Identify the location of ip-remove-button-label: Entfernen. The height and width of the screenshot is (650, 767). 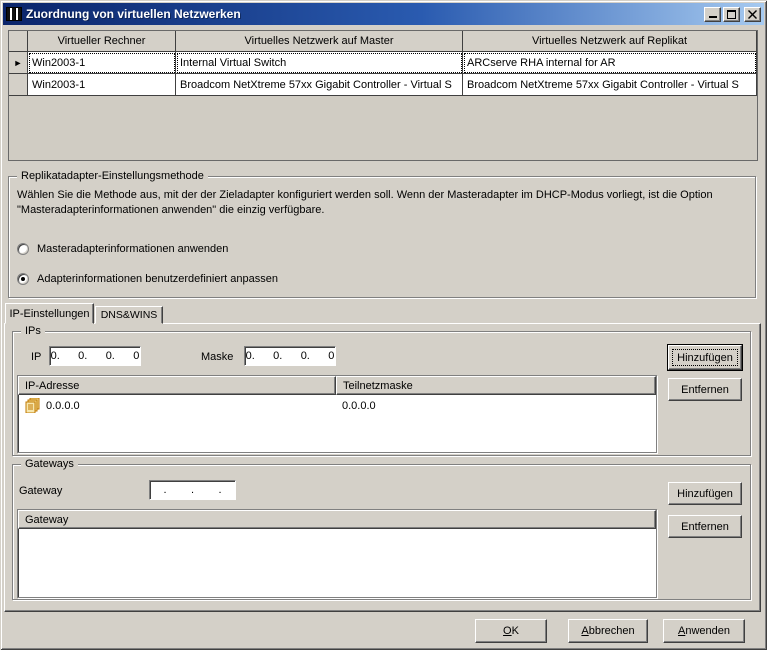
(705, 389).